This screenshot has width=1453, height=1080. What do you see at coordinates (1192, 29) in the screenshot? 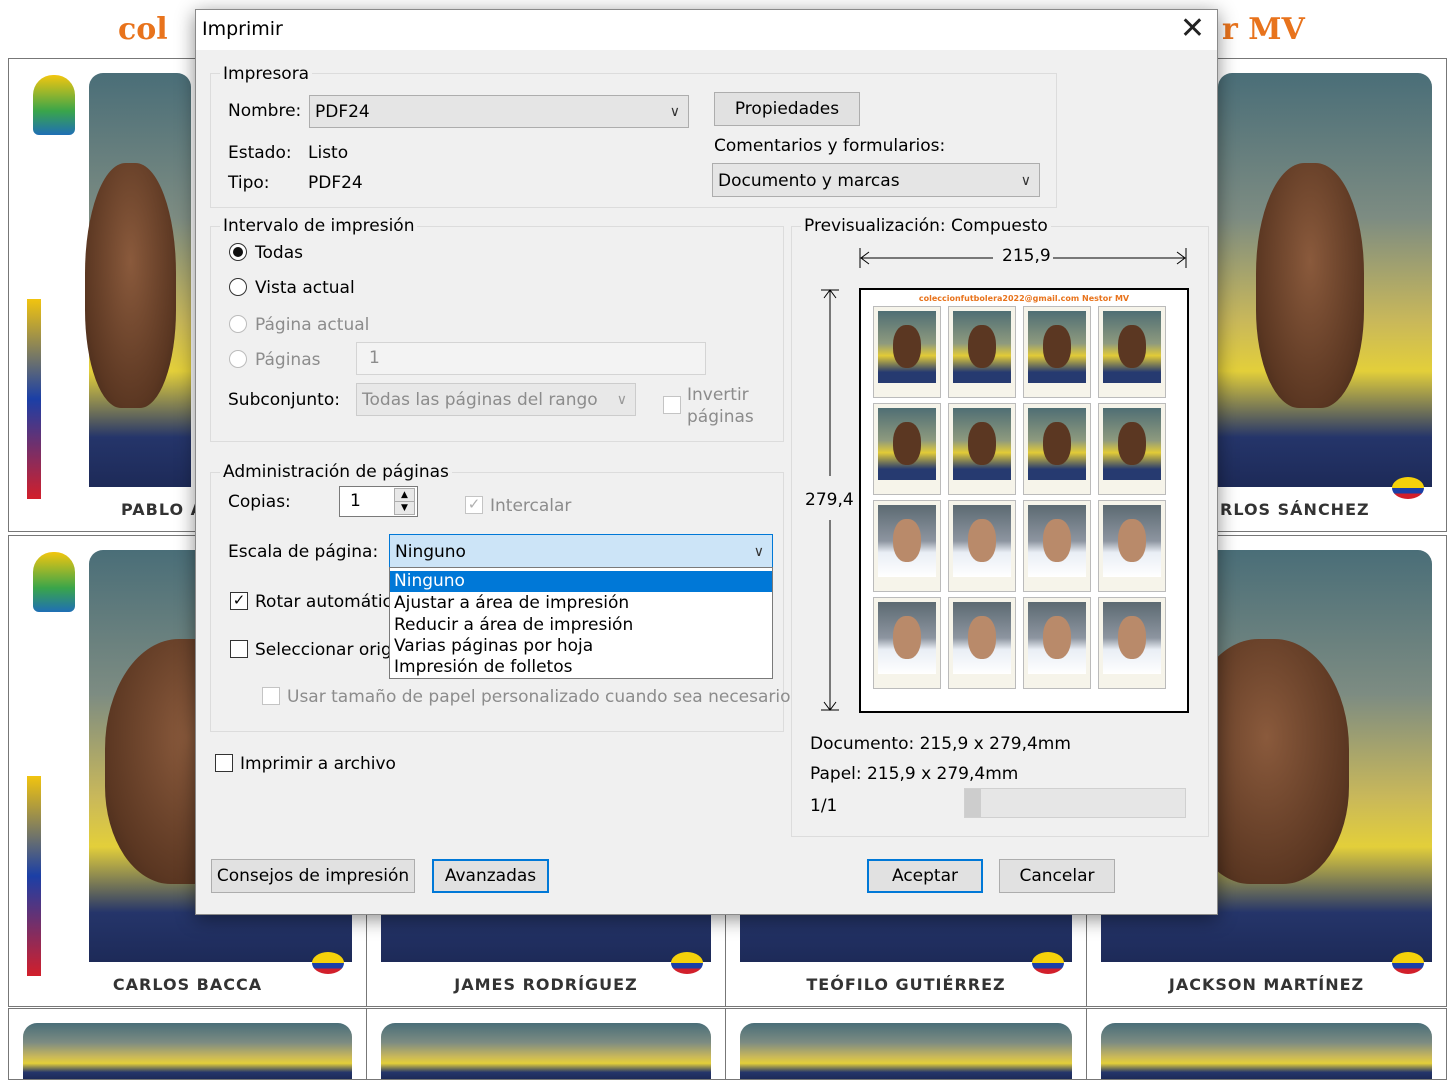
I see `close-icon: ✕` at bounding box center [1192, 29].